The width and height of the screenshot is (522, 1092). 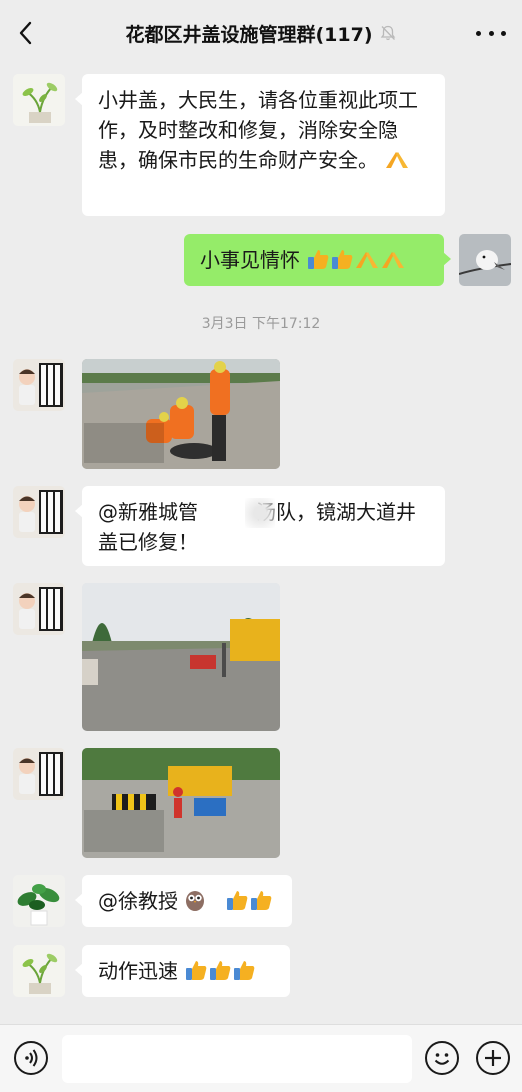 I want to click on bird-avatar-icon, so click(x=485, y=260).